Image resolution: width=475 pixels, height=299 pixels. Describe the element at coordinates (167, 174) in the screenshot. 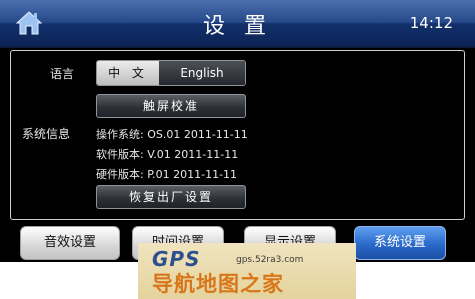

I see `hardware-version: 硬件版本: P.01 2011-11-11` at that location.